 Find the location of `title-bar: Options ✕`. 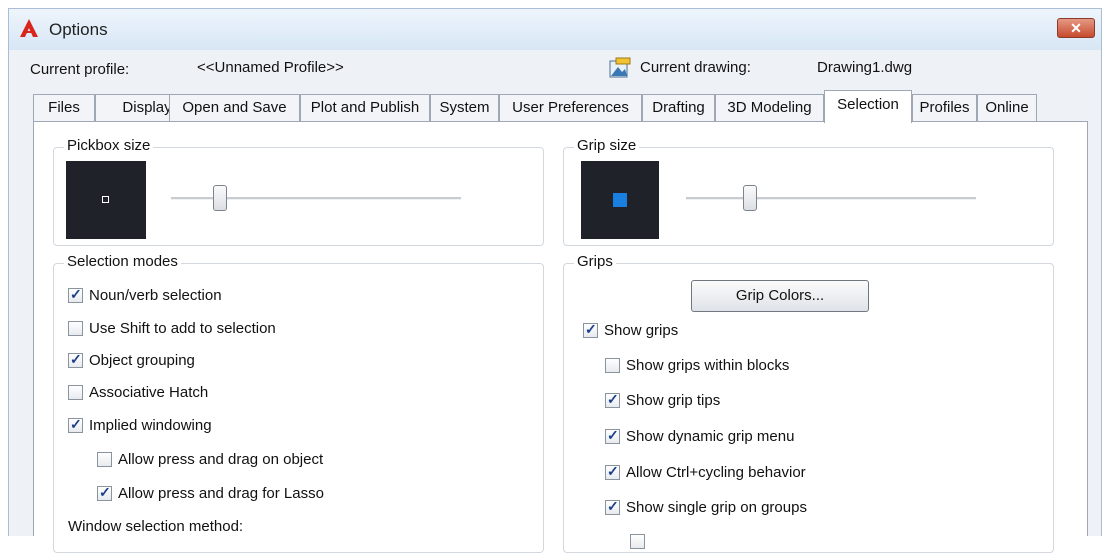

title-bar: Options ✕ is located at coordinates (555, 29).